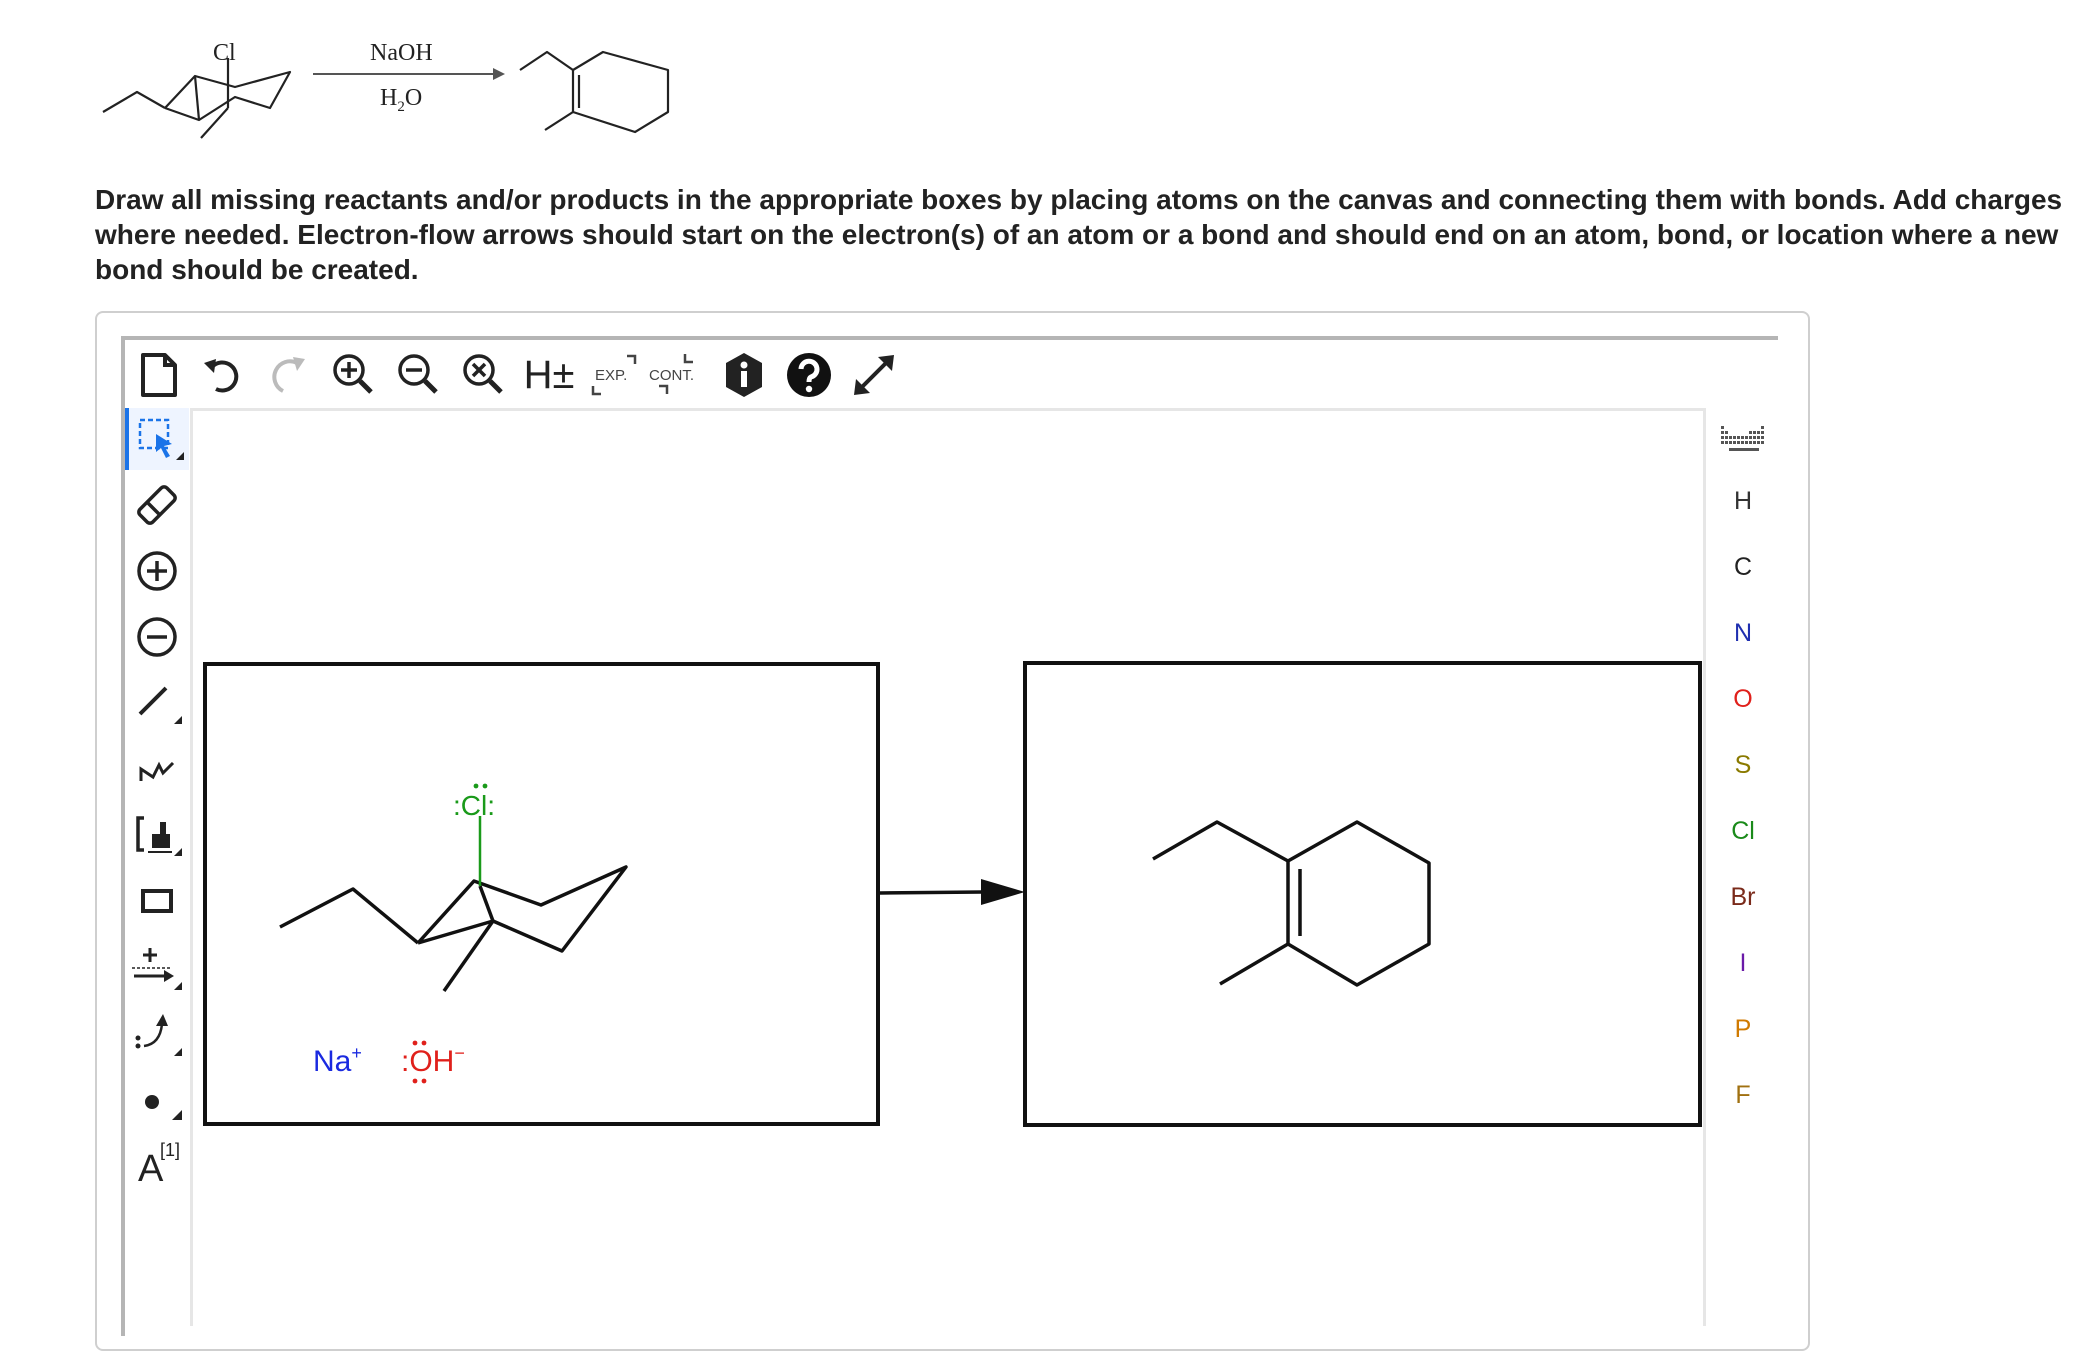 The width and height of the screenshot is (2082, 1351). I want to click on eraser-icon, so click(157, 505).